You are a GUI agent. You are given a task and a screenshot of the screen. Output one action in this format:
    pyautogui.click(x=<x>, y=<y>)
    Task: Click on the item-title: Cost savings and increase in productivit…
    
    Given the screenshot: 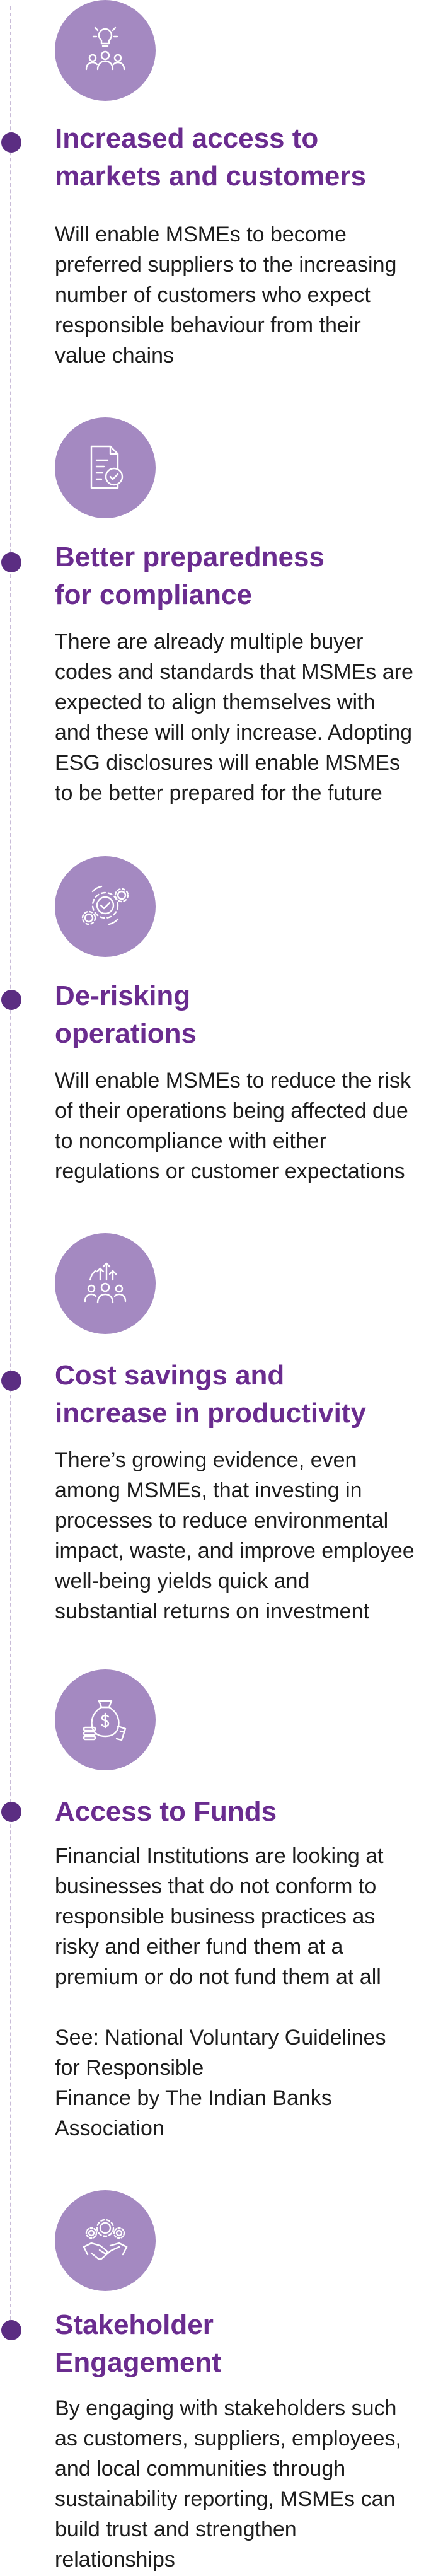 What is the action you would take?
    pyautogui.click(x=211, y=1394)
    